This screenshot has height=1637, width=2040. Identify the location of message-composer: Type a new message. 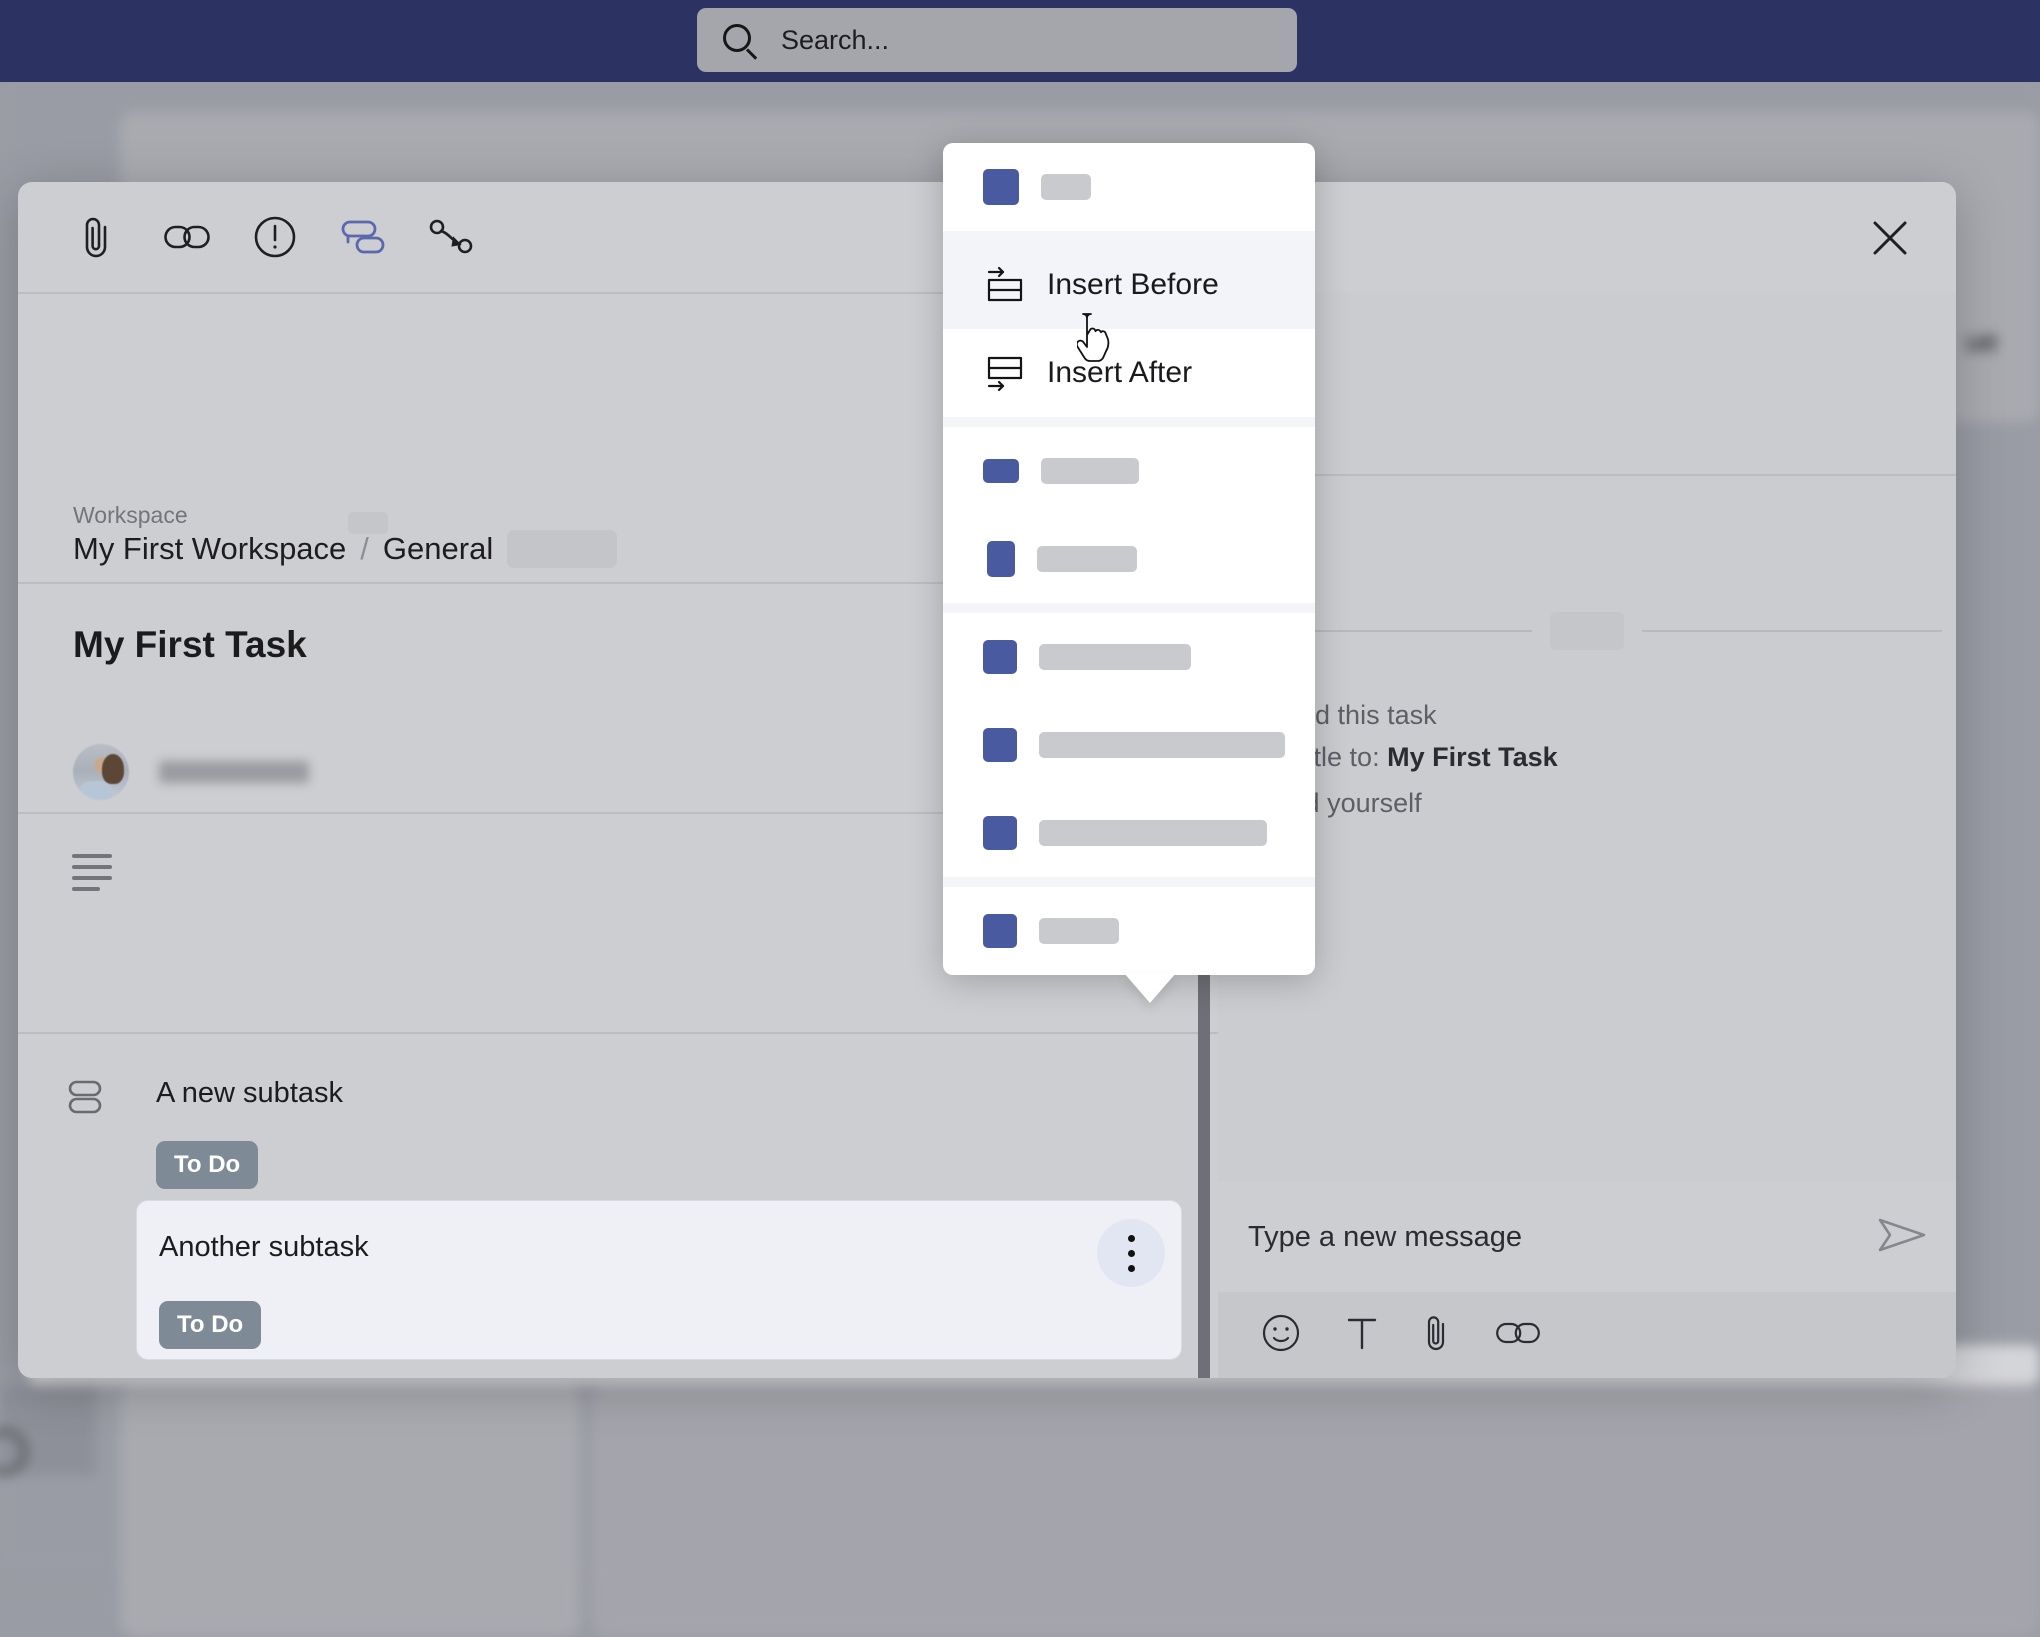
(1587, 1237).